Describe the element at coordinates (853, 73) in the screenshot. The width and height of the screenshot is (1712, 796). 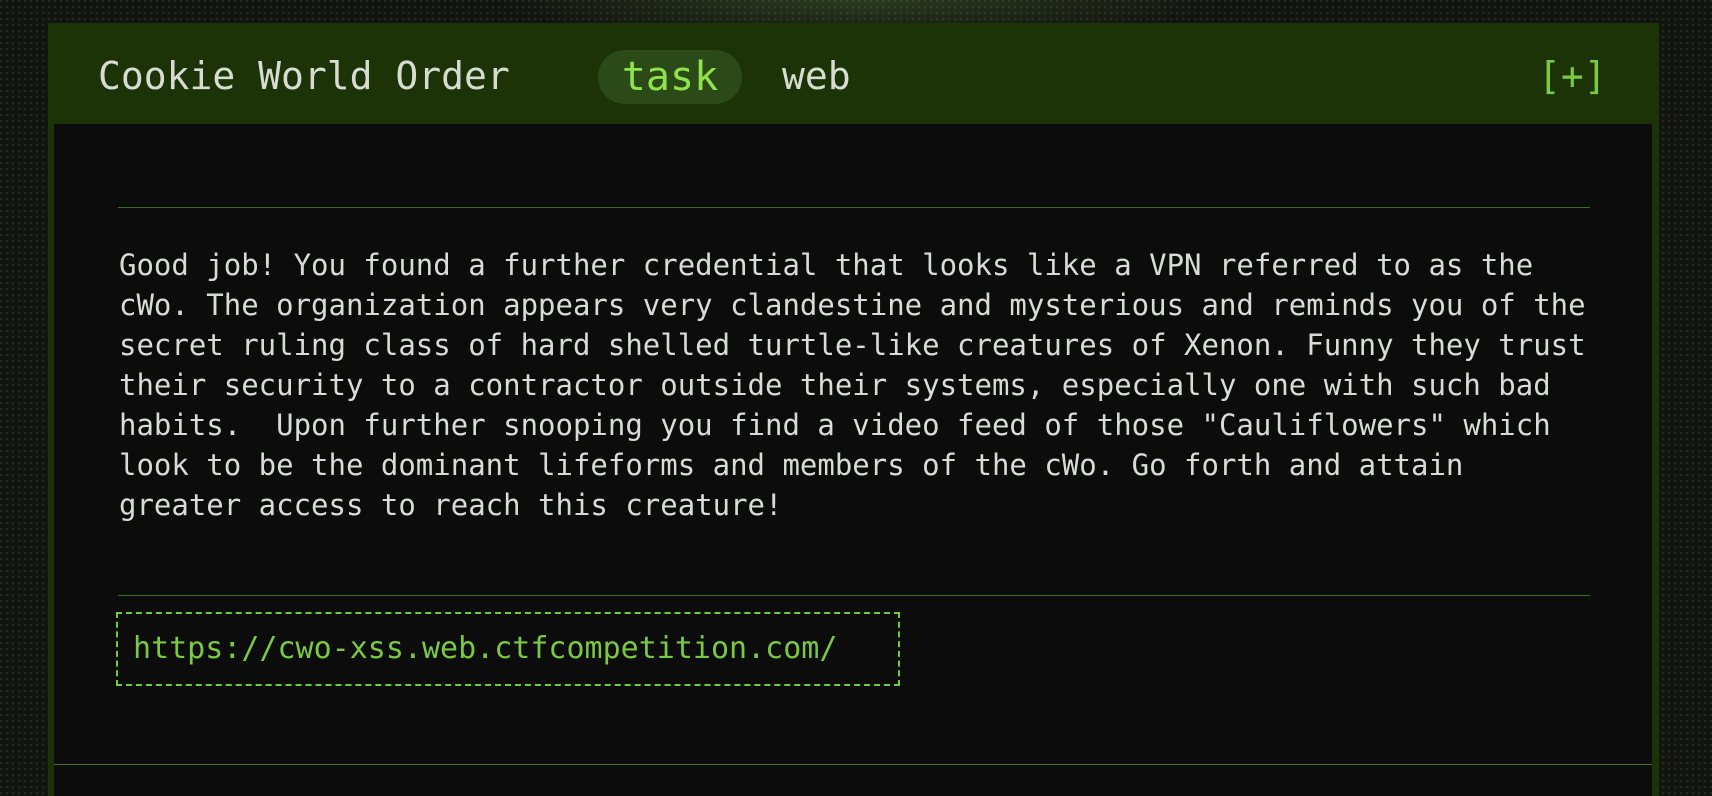
I see `challenge-header: Cookie World Order task web [+]` at that location.